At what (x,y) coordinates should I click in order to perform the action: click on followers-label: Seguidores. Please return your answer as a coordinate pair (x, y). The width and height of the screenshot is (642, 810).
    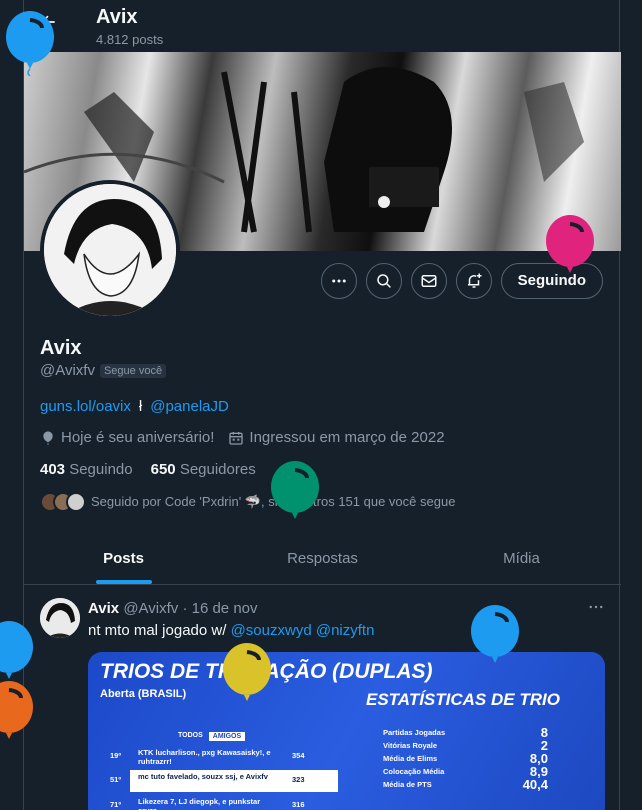
    Looking at the image, I should click on (217, 469).